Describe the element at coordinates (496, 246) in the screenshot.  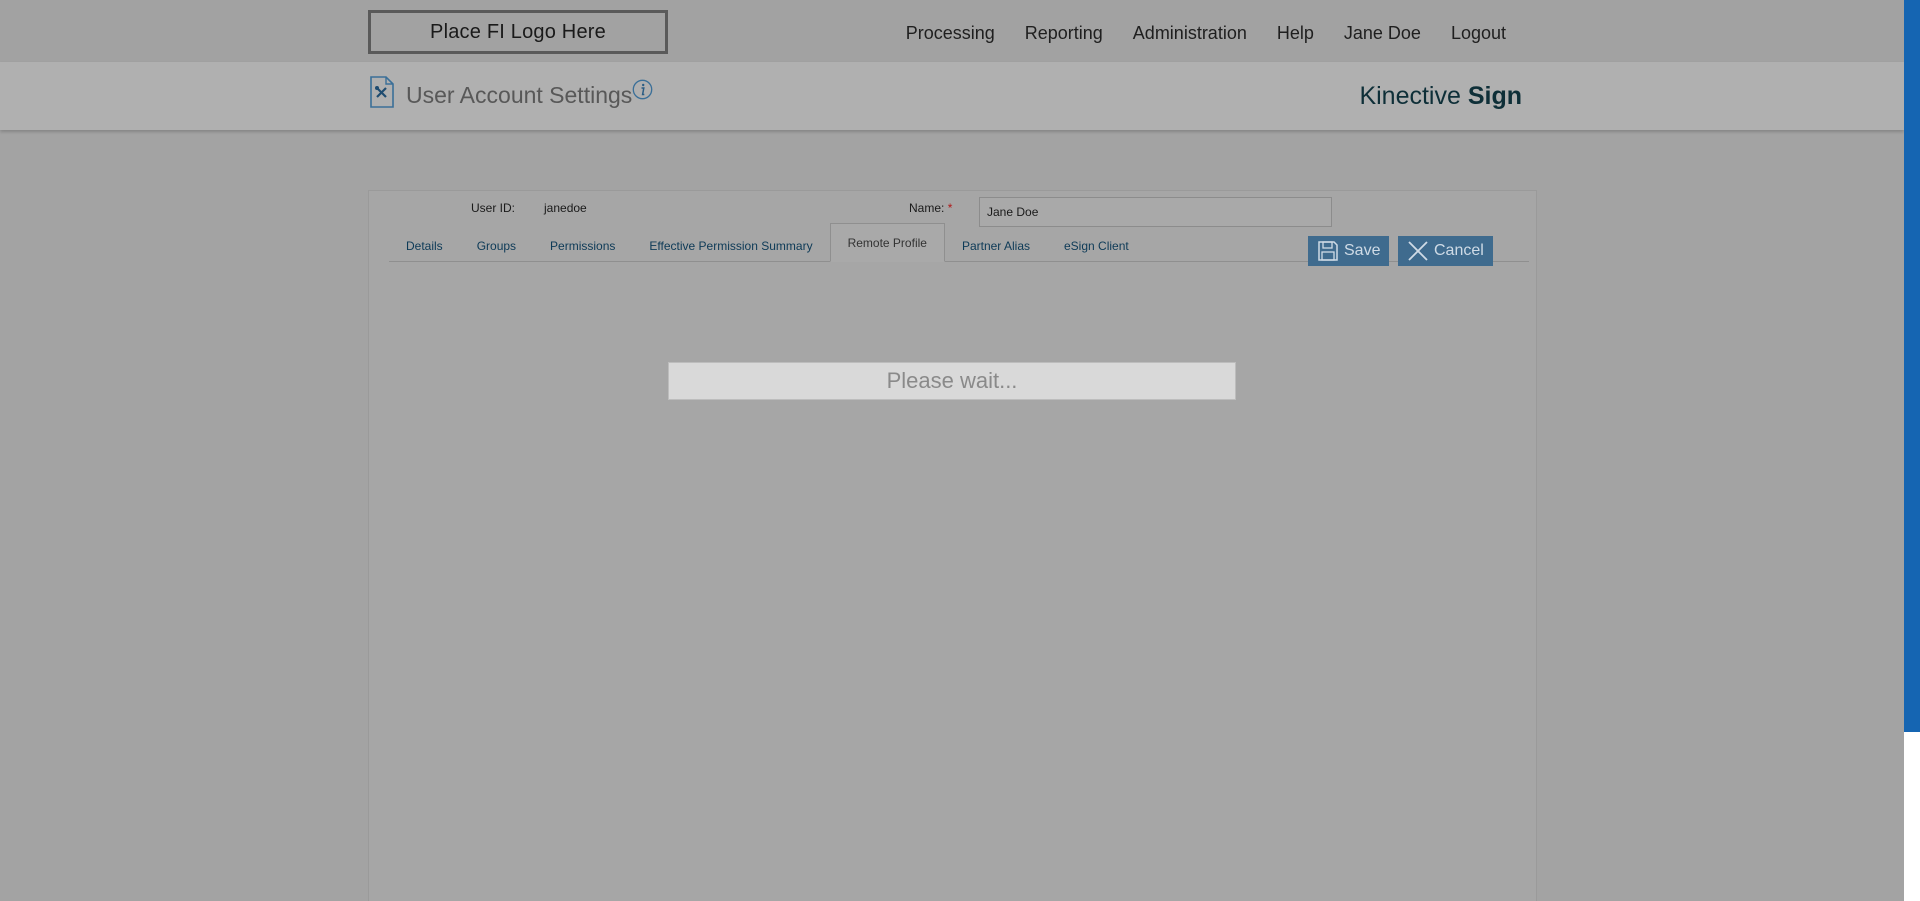
I see `tab-groups: Groups` at that location.